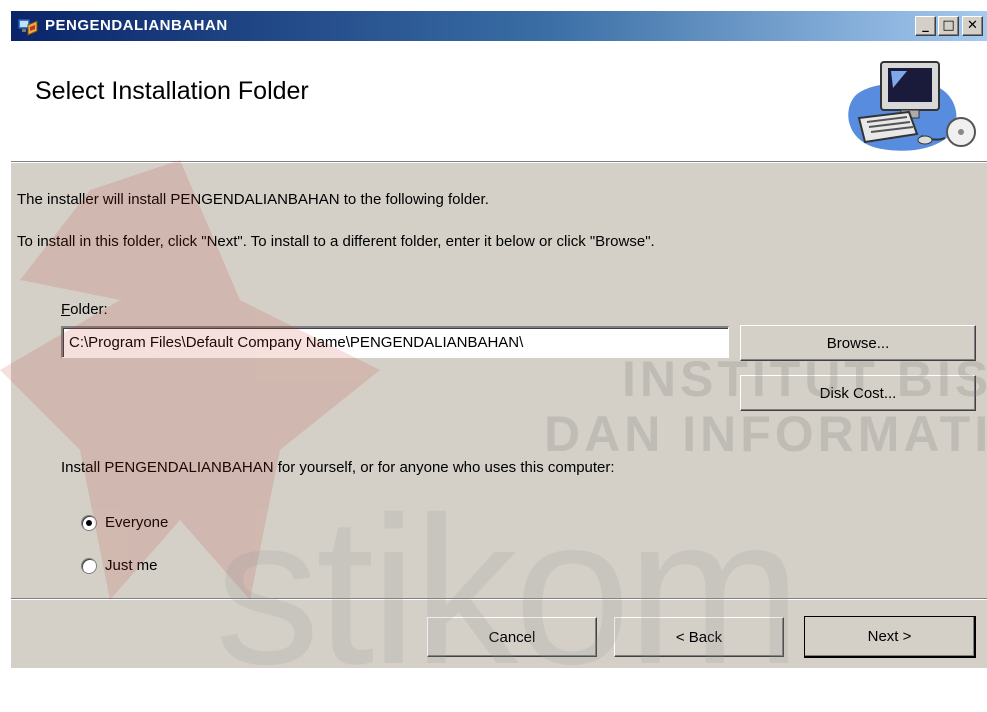  What do you see at coordinates (699, 637) in the screenshot?
I see `back-button: < Back` at bounding box center [699, 637].